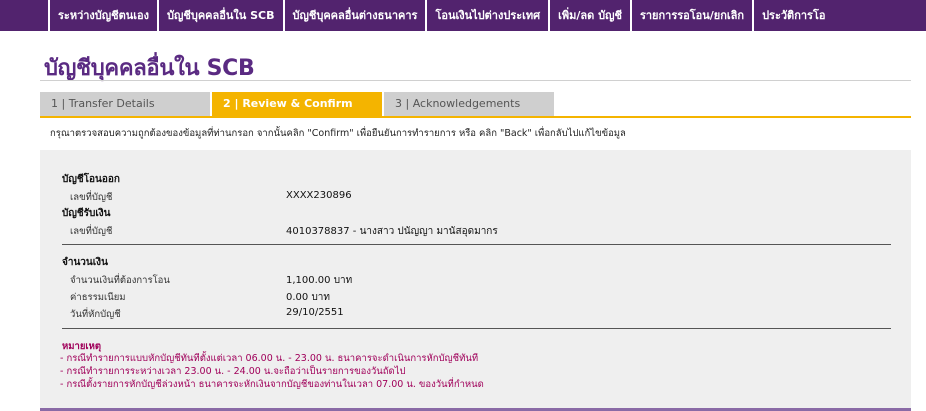  I want to click on to-account-label: เลขที่บัญชี, so click(91, 231).